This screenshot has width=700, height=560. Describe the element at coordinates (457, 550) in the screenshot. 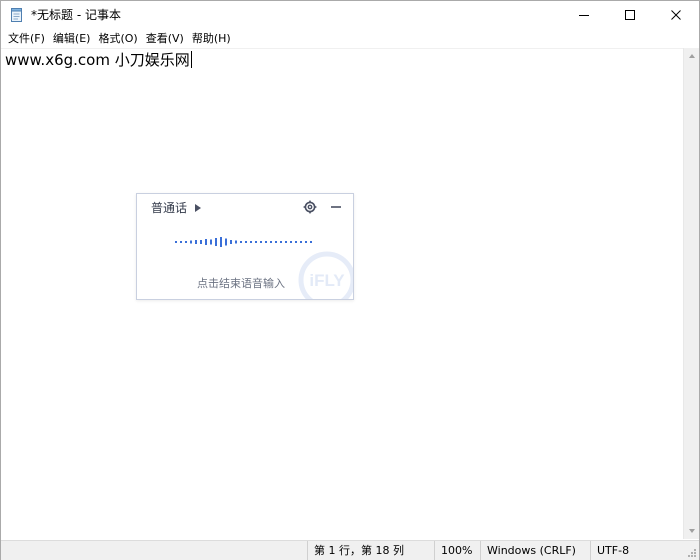

I see `status-zoom: 100%` at that location.